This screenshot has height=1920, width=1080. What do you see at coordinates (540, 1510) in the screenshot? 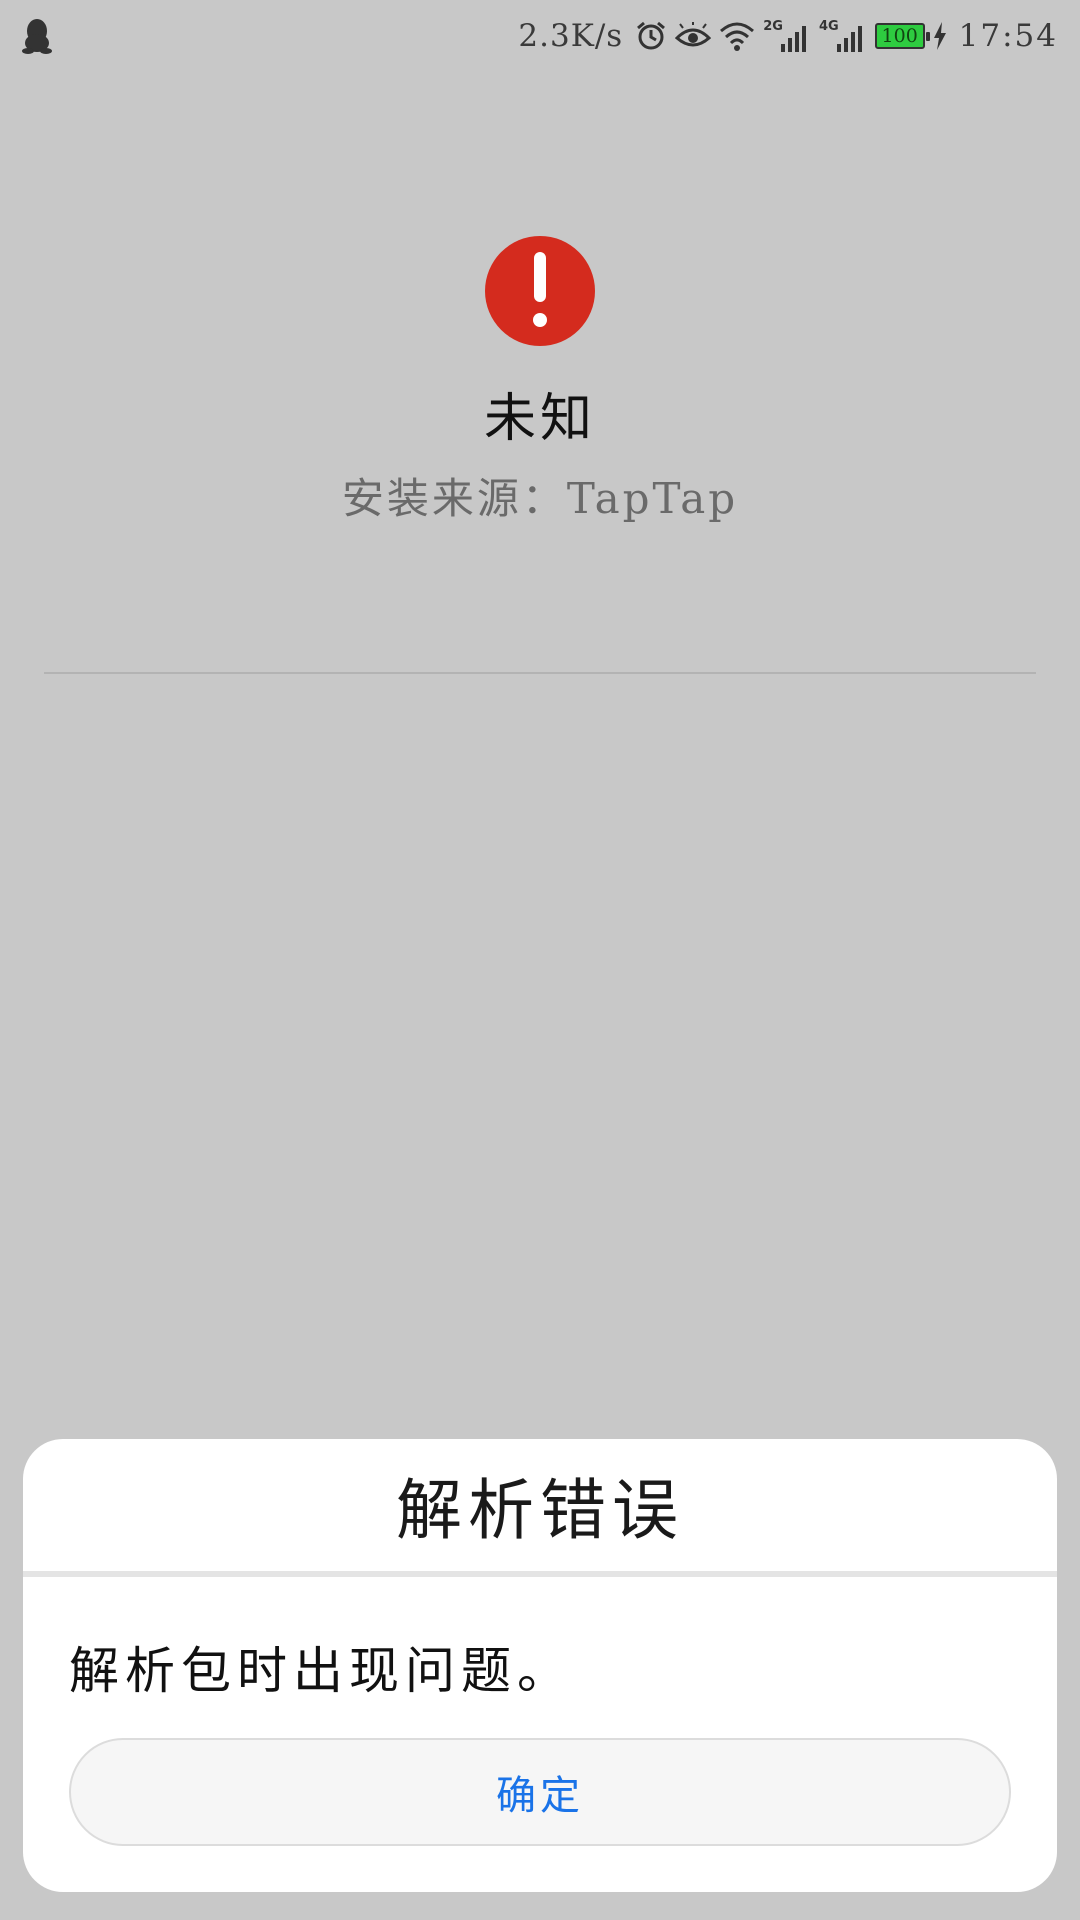
I see `dialog-title: 解析错误` at bounding box center [540, 1510].